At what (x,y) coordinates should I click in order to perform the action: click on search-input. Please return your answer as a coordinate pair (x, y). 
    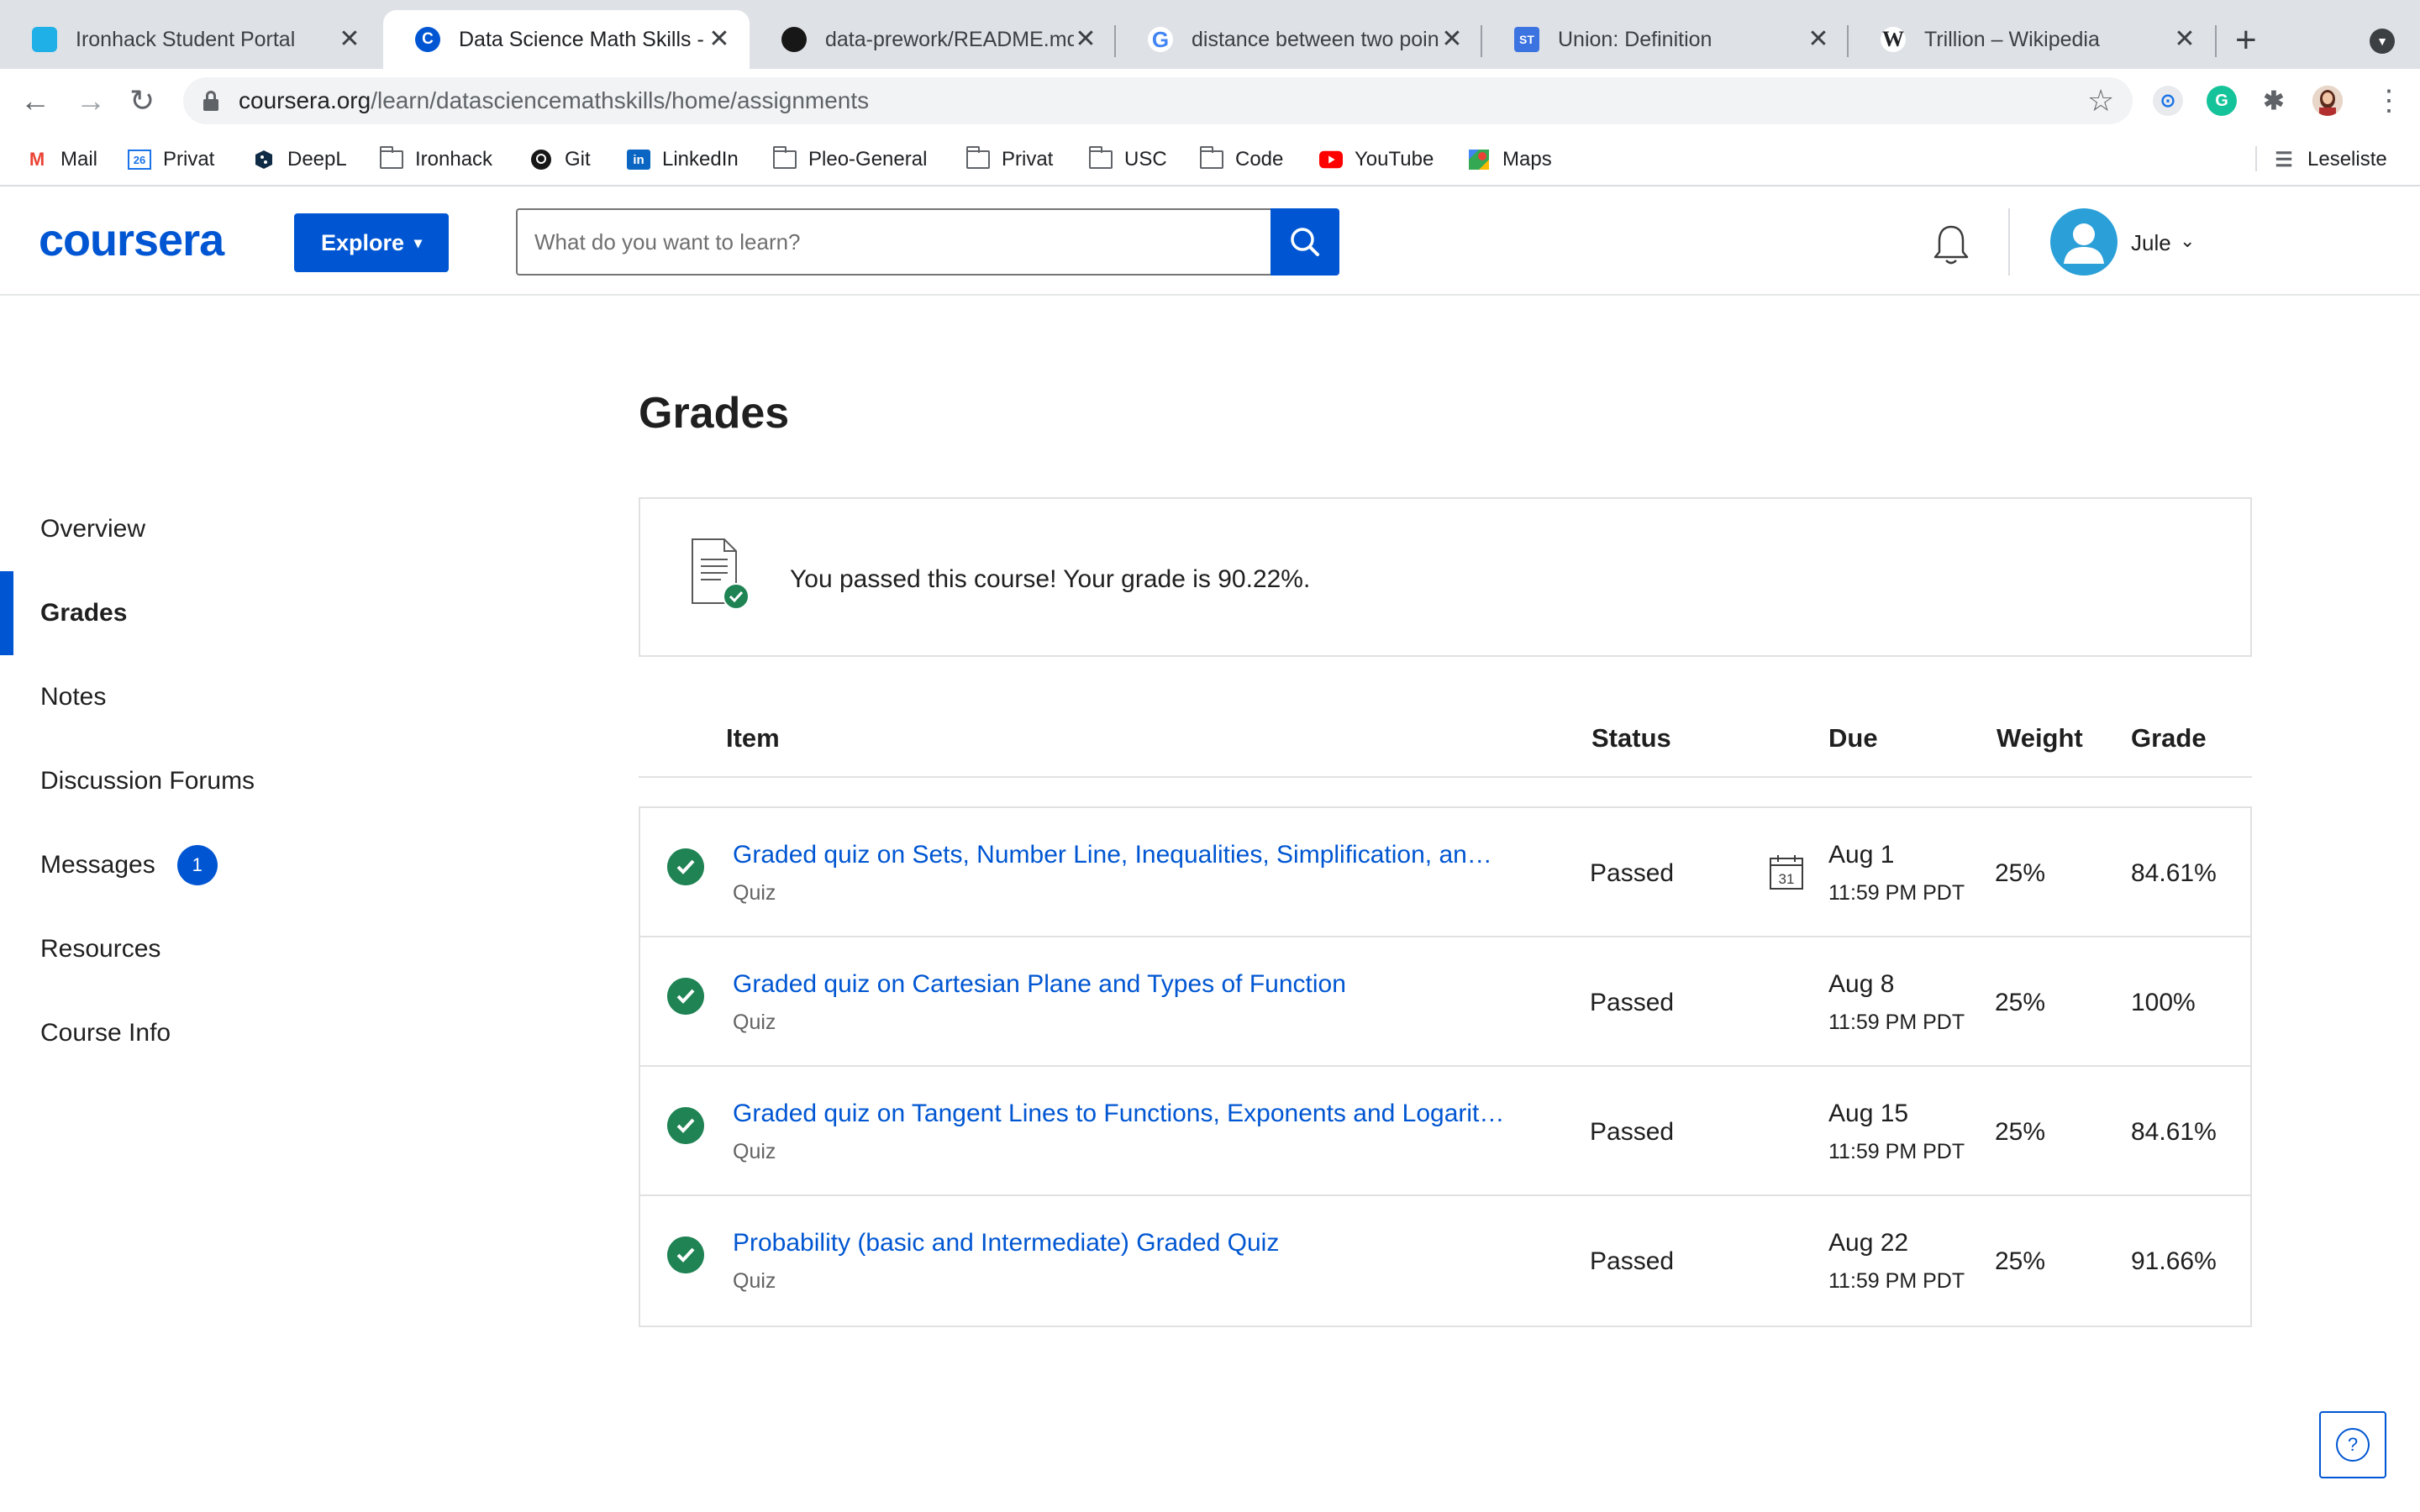
    Looking at the image, I should click on (896, 242).